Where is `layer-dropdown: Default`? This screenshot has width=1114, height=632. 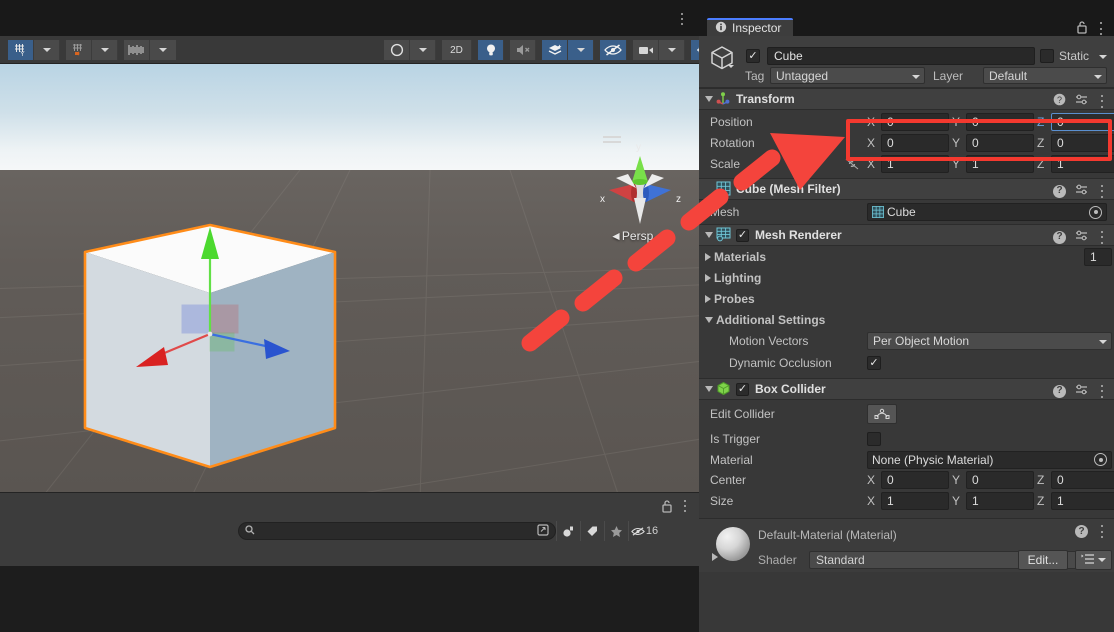 layer-dropdown: Default is located at coordinates (1045, 75).